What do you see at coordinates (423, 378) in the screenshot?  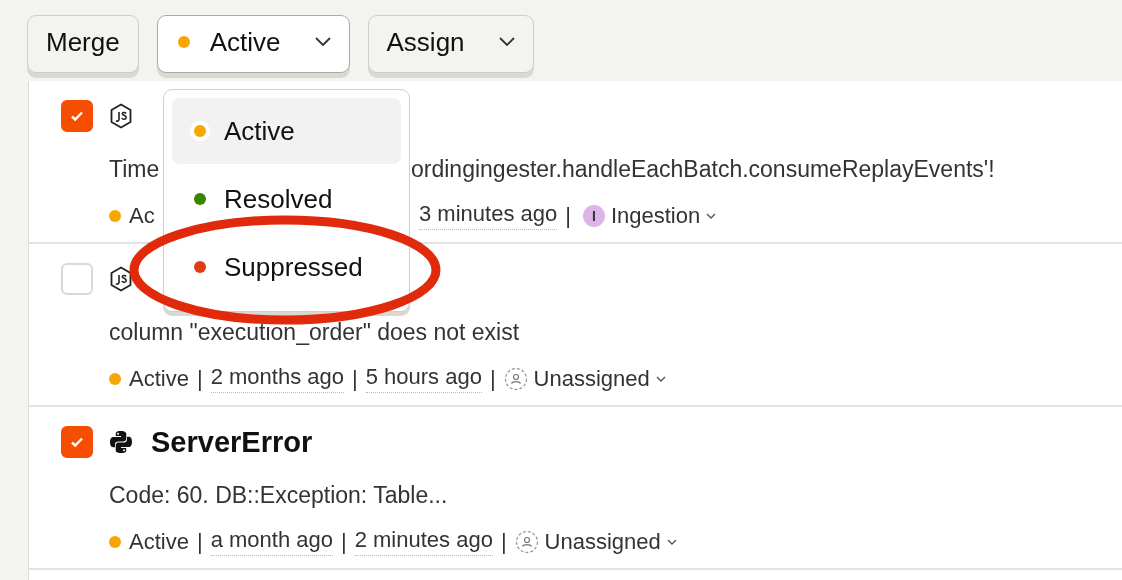 I see `time-text: 5 hours ago` at bounding box center [423, 378].